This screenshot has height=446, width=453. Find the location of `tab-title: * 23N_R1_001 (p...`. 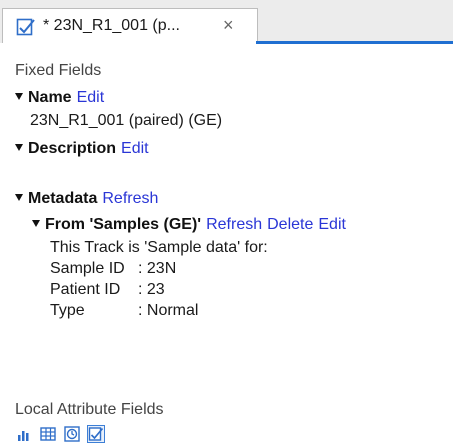

tab-title: * 23N_R1_001 (p... is located at coordinates (111, 25).